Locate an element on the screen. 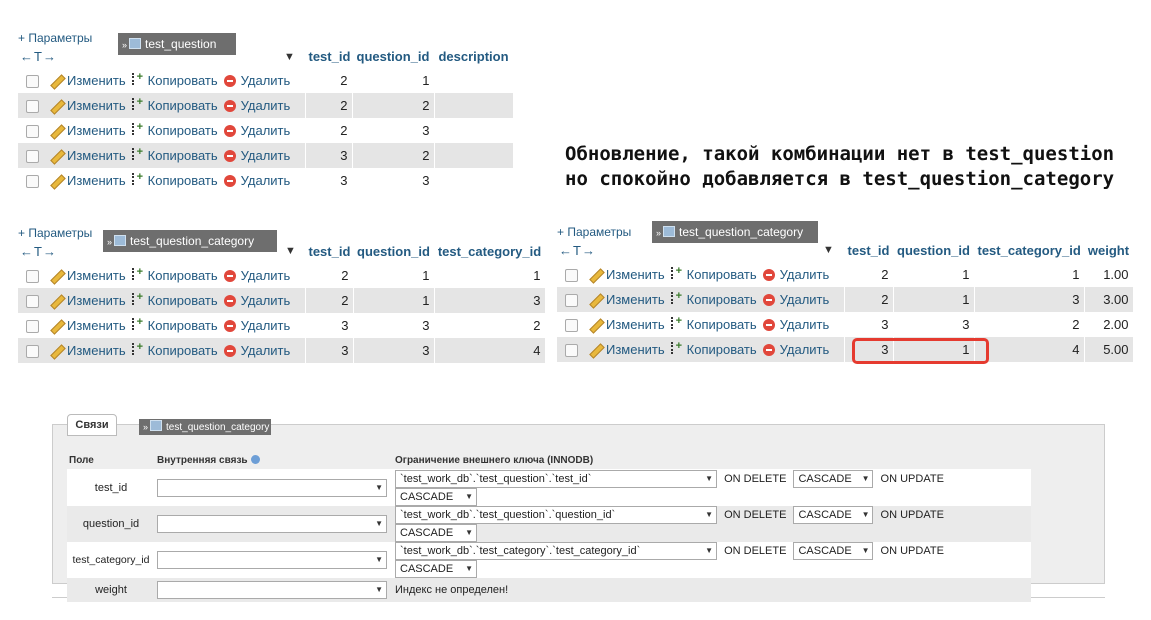 The width and height of the screenshot is (1151, 620). table-cell: 4 is located at coordinates (1029, 349).